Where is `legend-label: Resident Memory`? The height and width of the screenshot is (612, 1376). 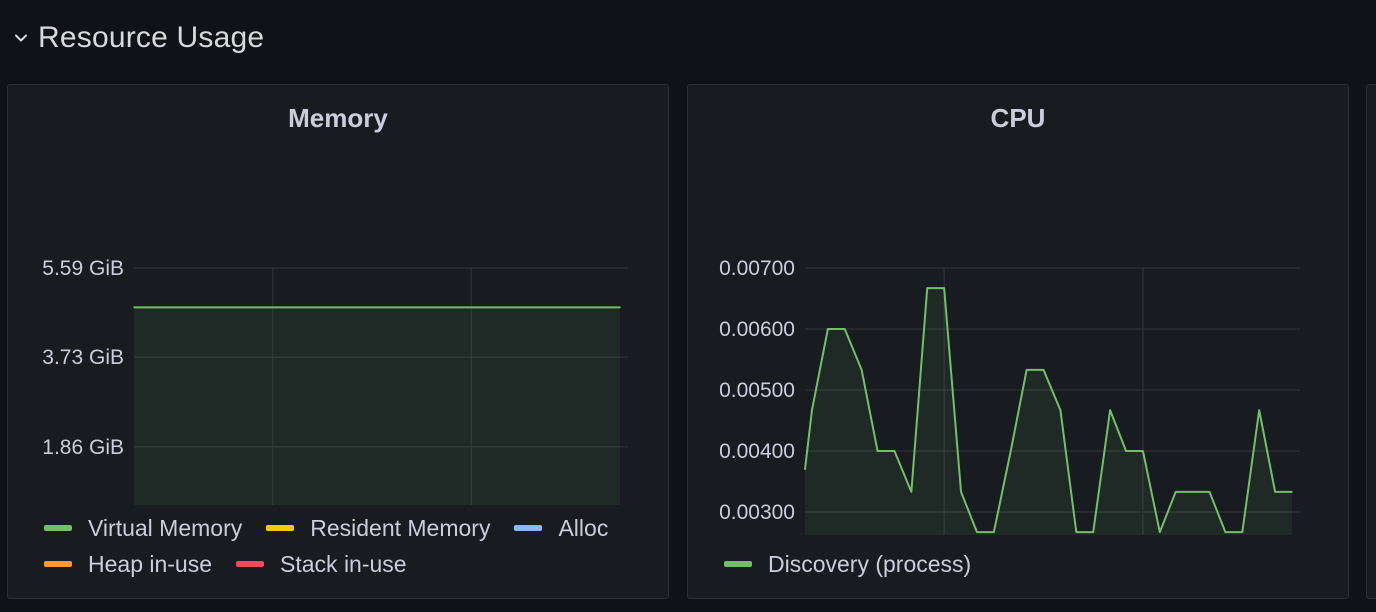 legend-label: Resident Memory is located at coordinates (400, 527).